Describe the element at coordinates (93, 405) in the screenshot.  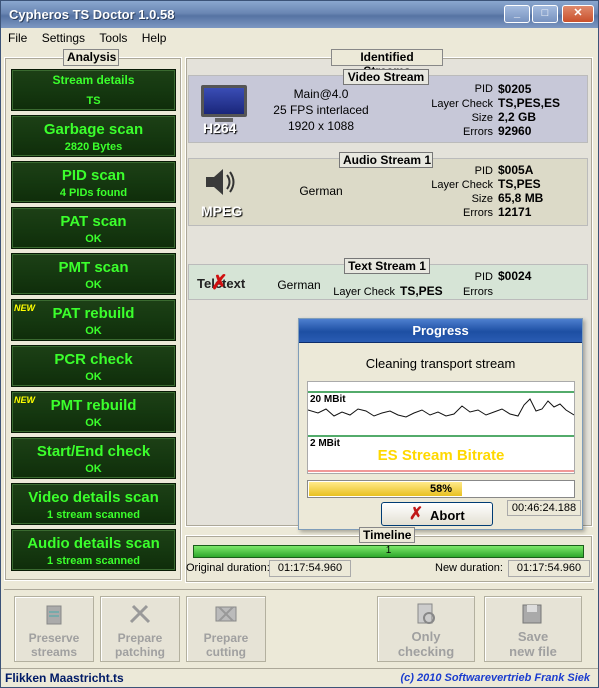
I see `analysis-button-title: PMT rebuild` at that location.